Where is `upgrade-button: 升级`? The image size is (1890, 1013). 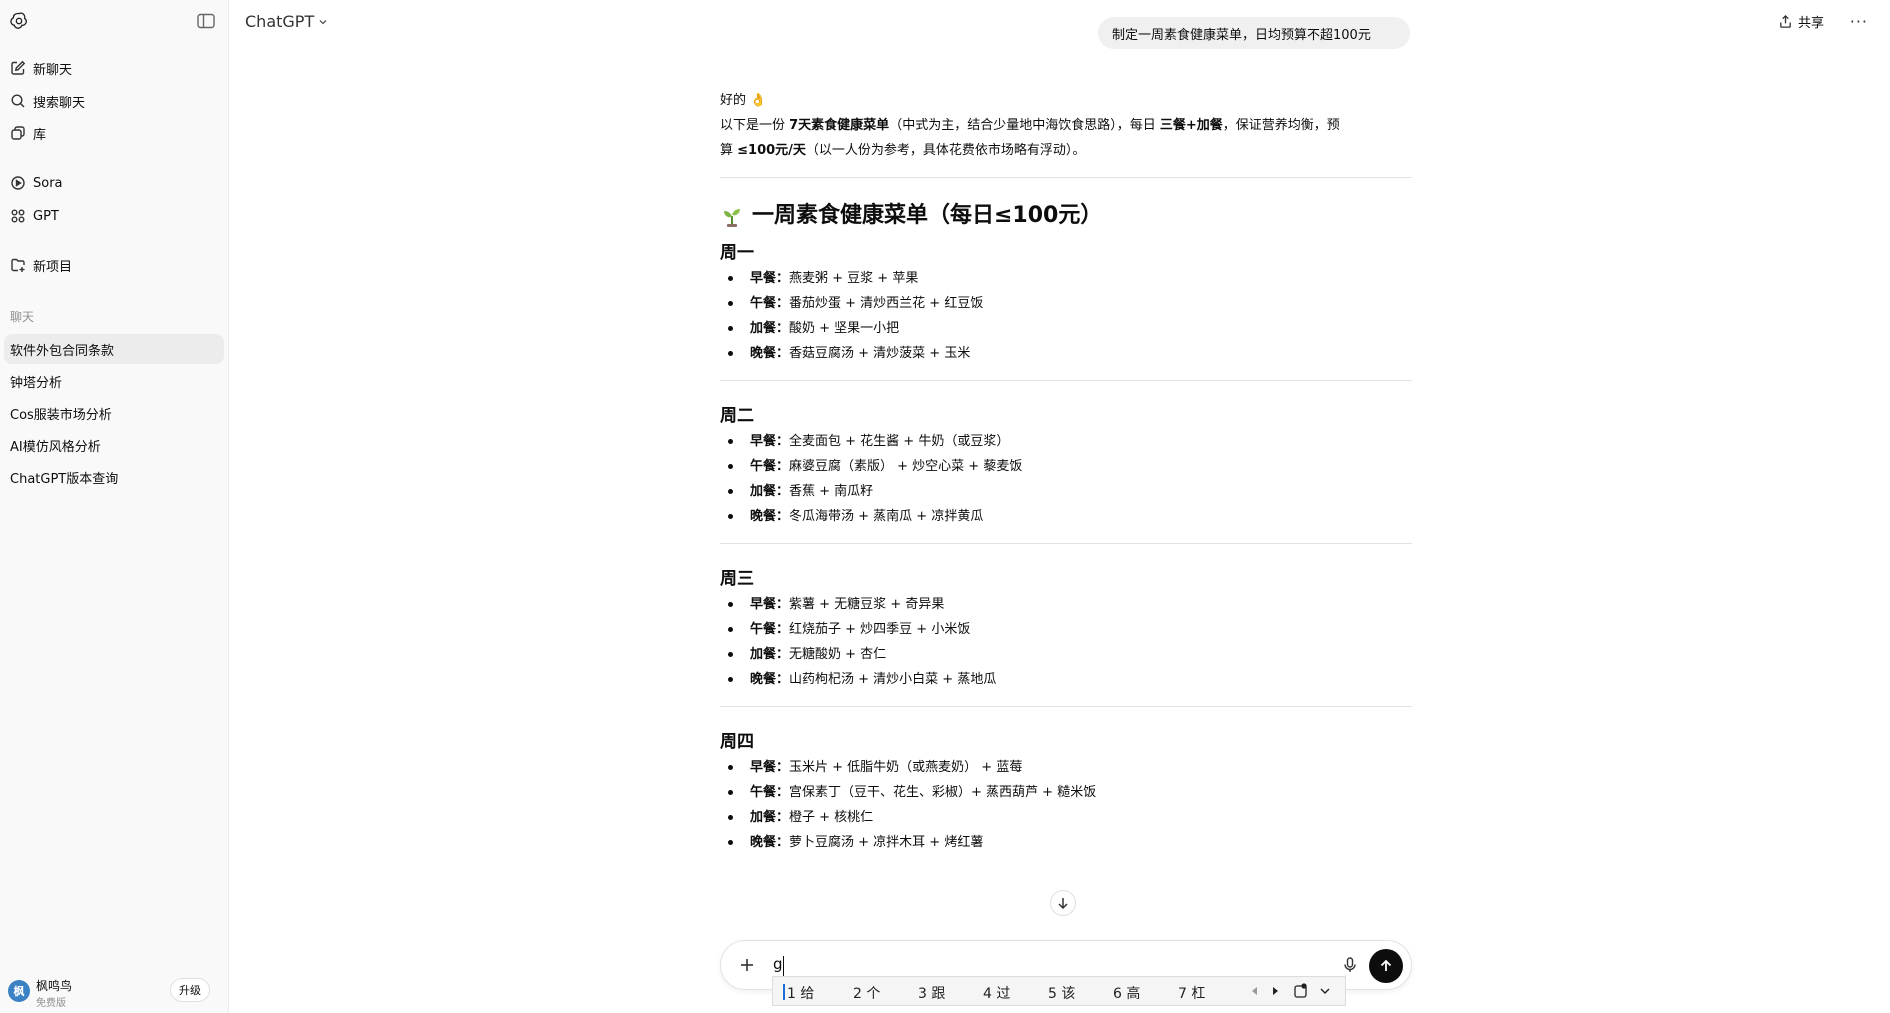 upgrade-button: 升级 is located at coordinates (190, 990).